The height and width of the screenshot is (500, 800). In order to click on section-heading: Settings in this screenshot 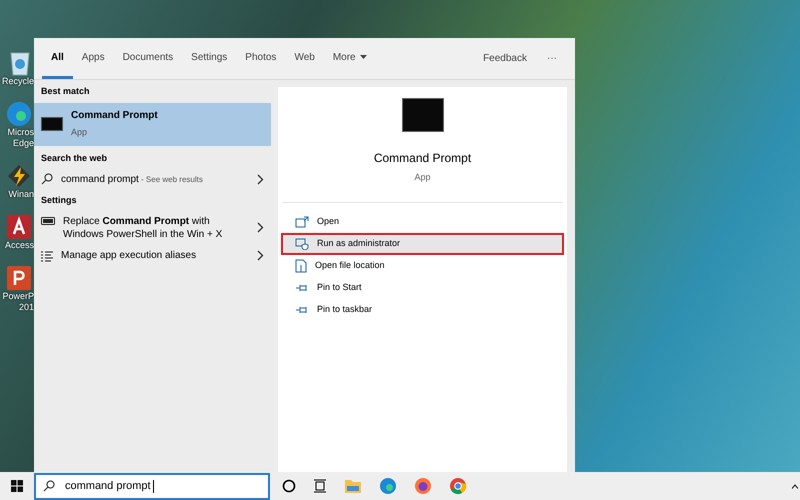, I will do `click(59, 200)`.